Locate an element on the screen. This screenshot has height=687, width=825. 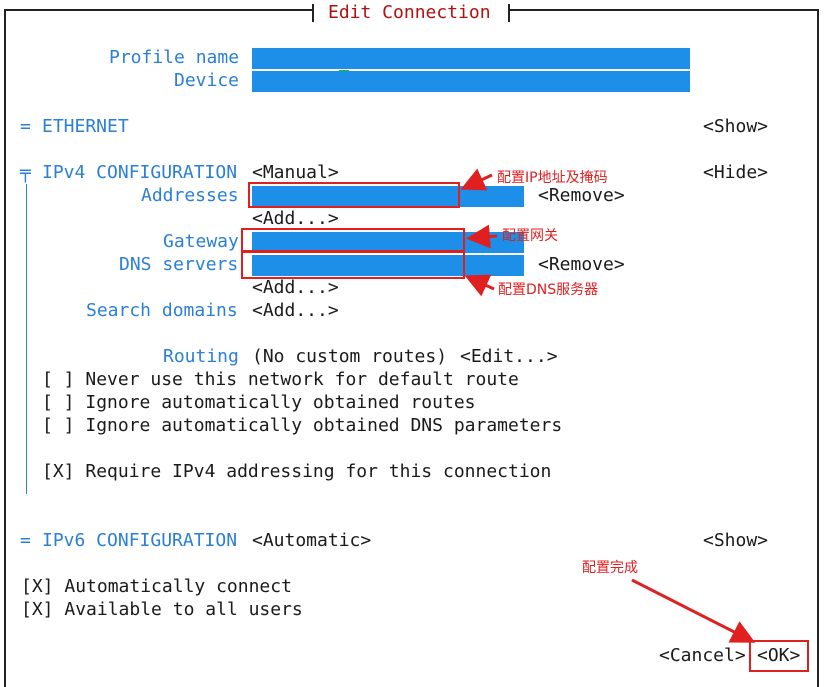
auto-connect-text: Automatically connect is located at coordinates (178, 586).